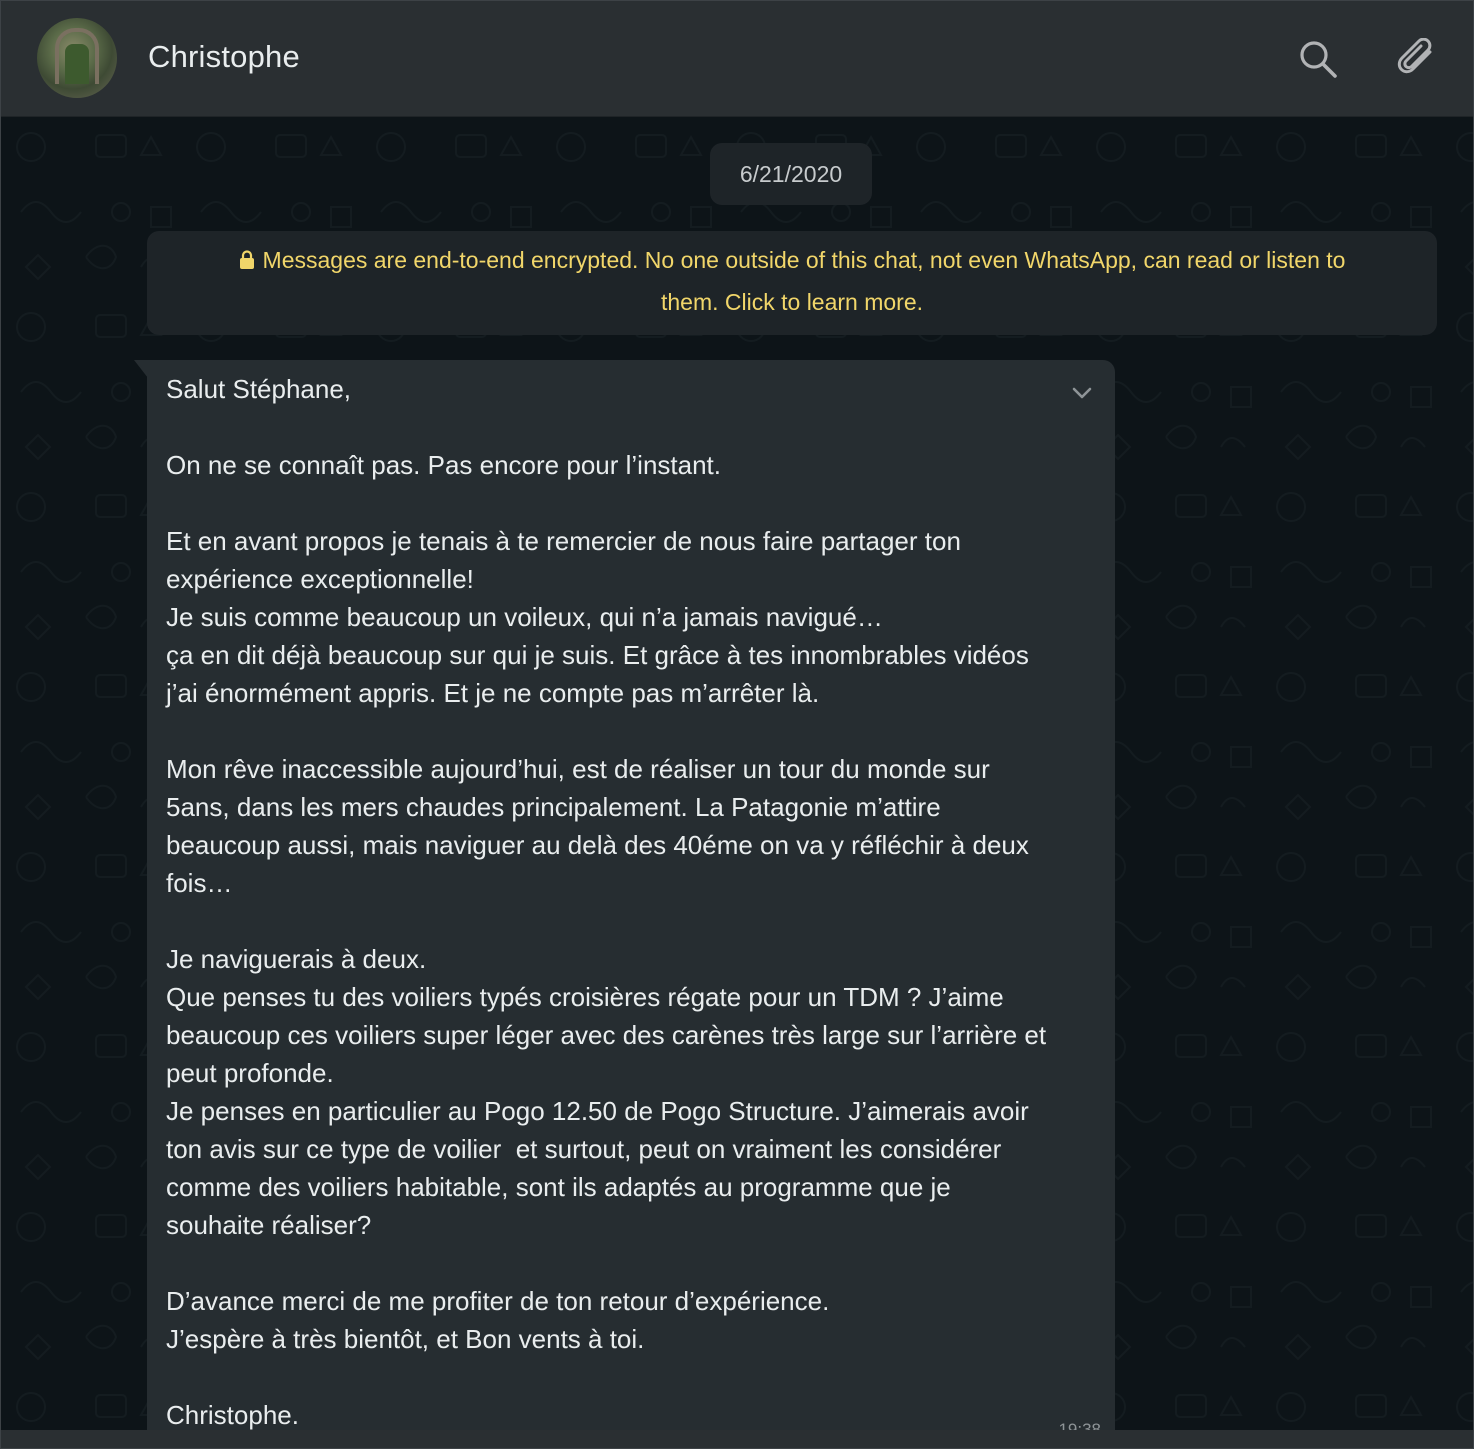 The height and width of the screenshot is (1449, 1474). Describe the element at coordinates (296, 959) in the screenshot. I see `message-line: Je naviguerais à deux.` at that location.